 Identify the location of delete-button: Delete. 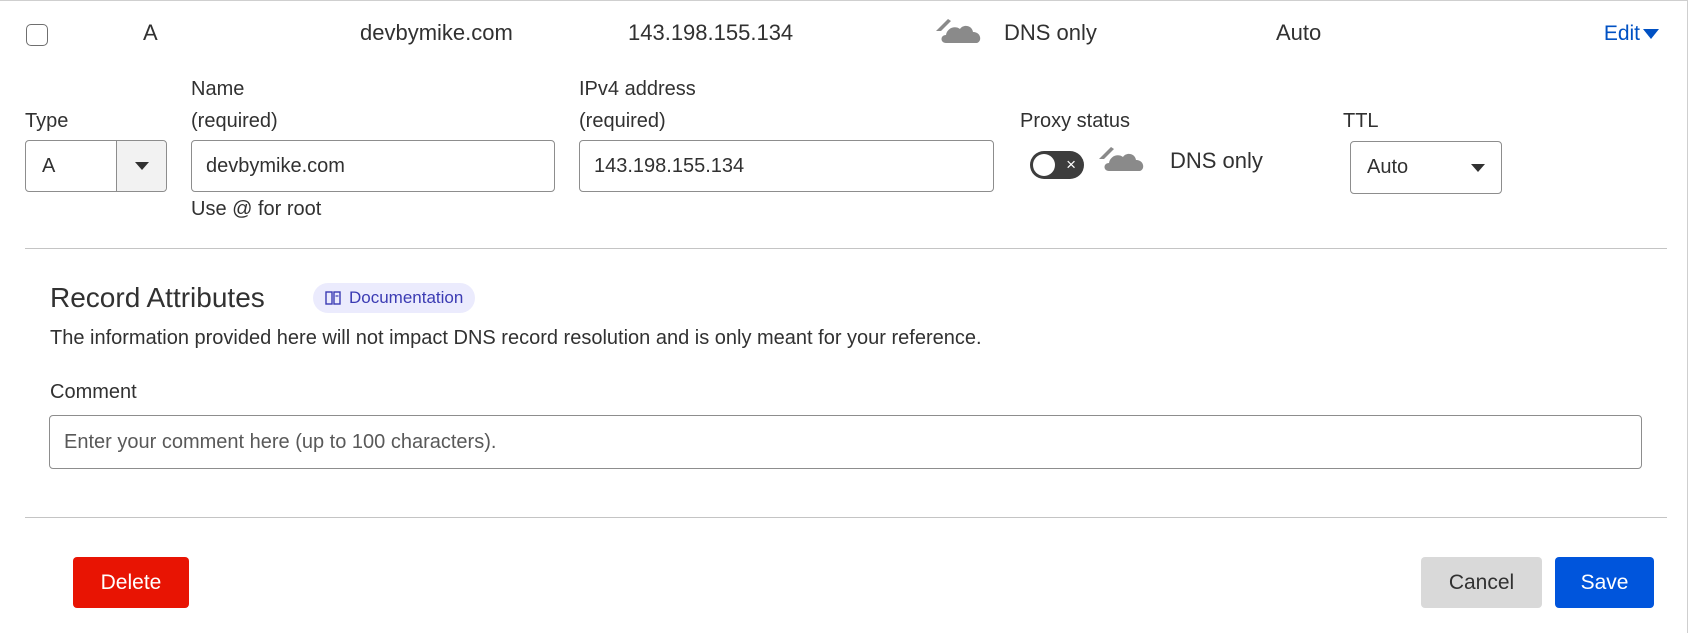
(131, 582).